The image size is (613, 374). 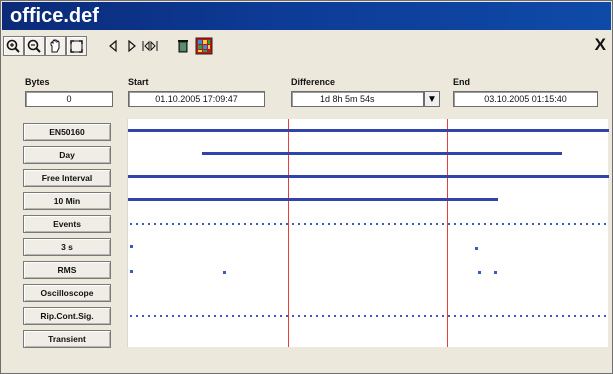 I want to click on channel-button-oscilloscope: Oscilloscope, so click(x=67, y=293).